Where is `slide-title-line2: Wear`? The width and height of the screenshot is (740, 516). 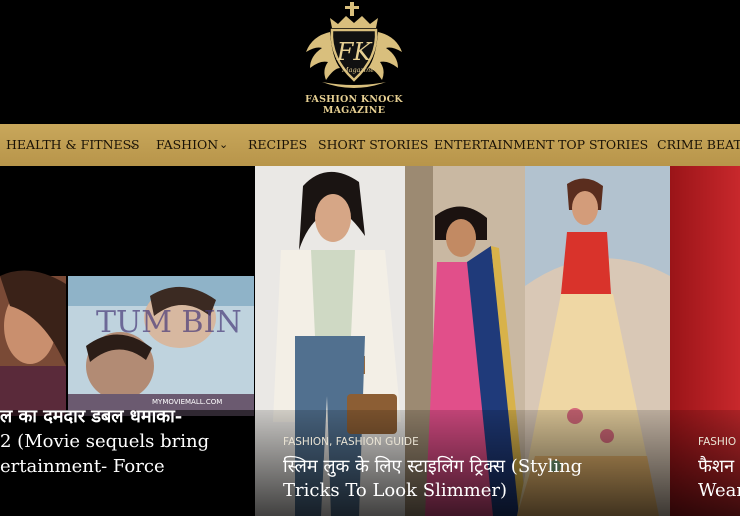
slide-title-line2: Wear is located at coordinates (719, 490).